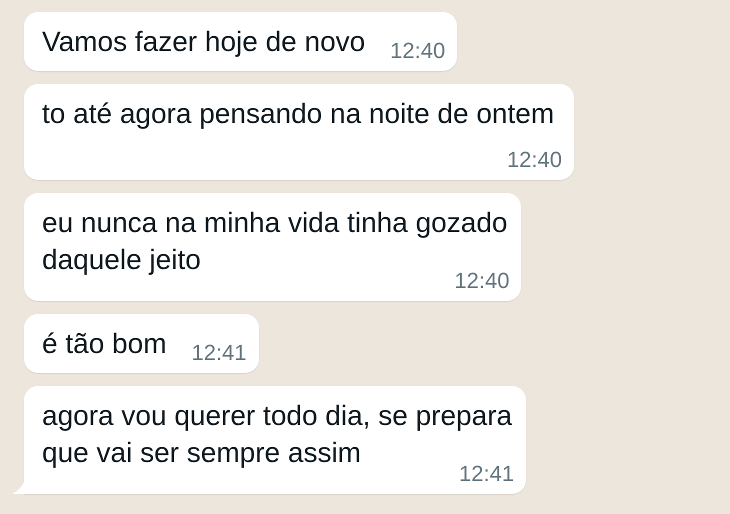 This screenshot has width=730, height=514. Describe the element at coordinates (204, 41) in the screenshot. I see `message-text: Vamos fazer hoje de novo` at that location.